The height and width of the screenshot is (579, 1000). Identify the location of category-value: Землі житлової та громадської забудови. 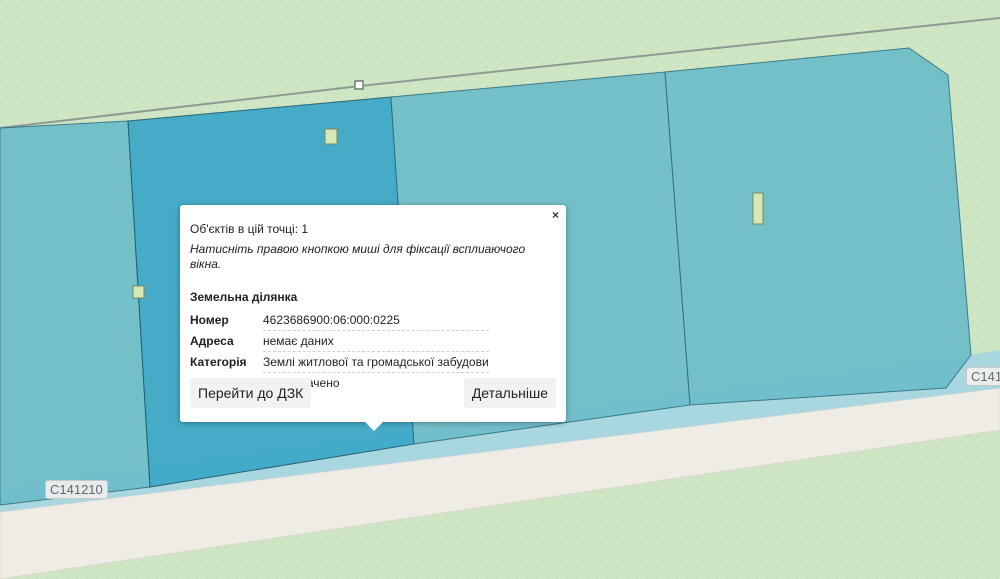
(376, 362).